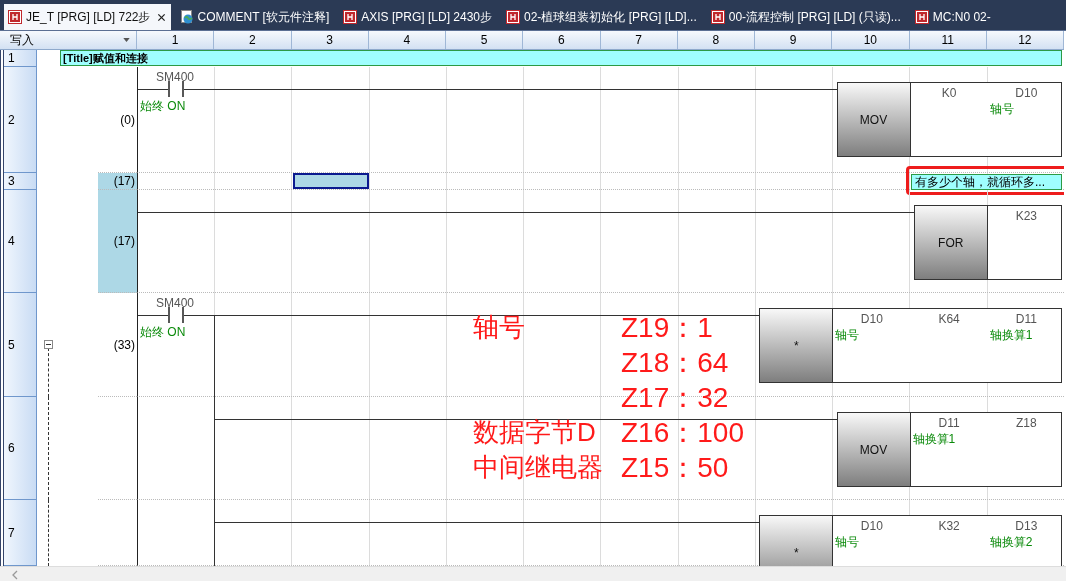 This screenshot has width=1066, height=581. I want to click on row-number: 1, so click(11, 58).